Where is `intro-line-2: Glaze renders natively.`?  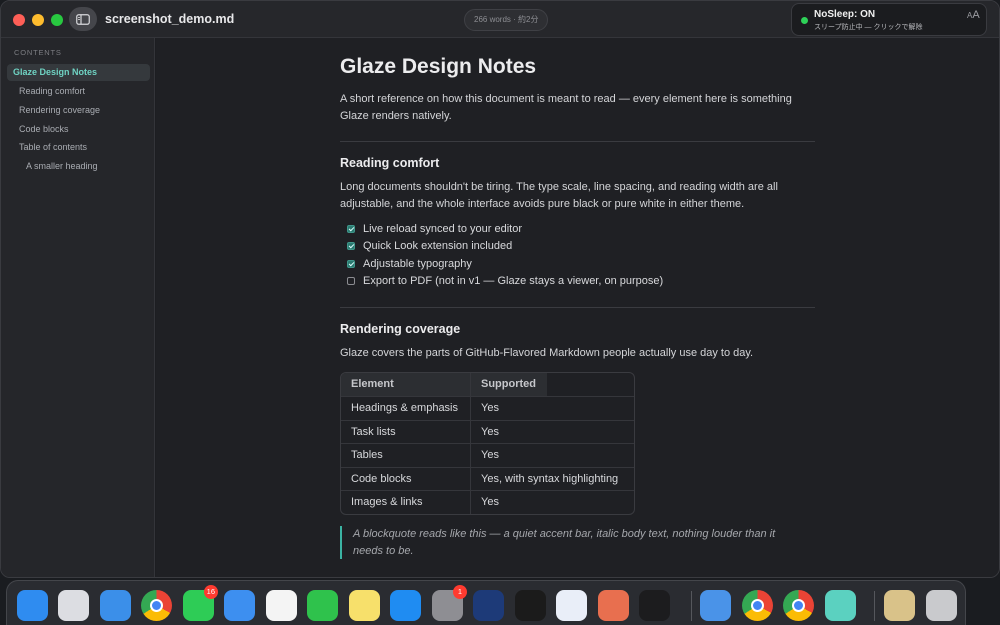
intro-line-2: Glaze renders natively. is located at coordinates (396, 115).